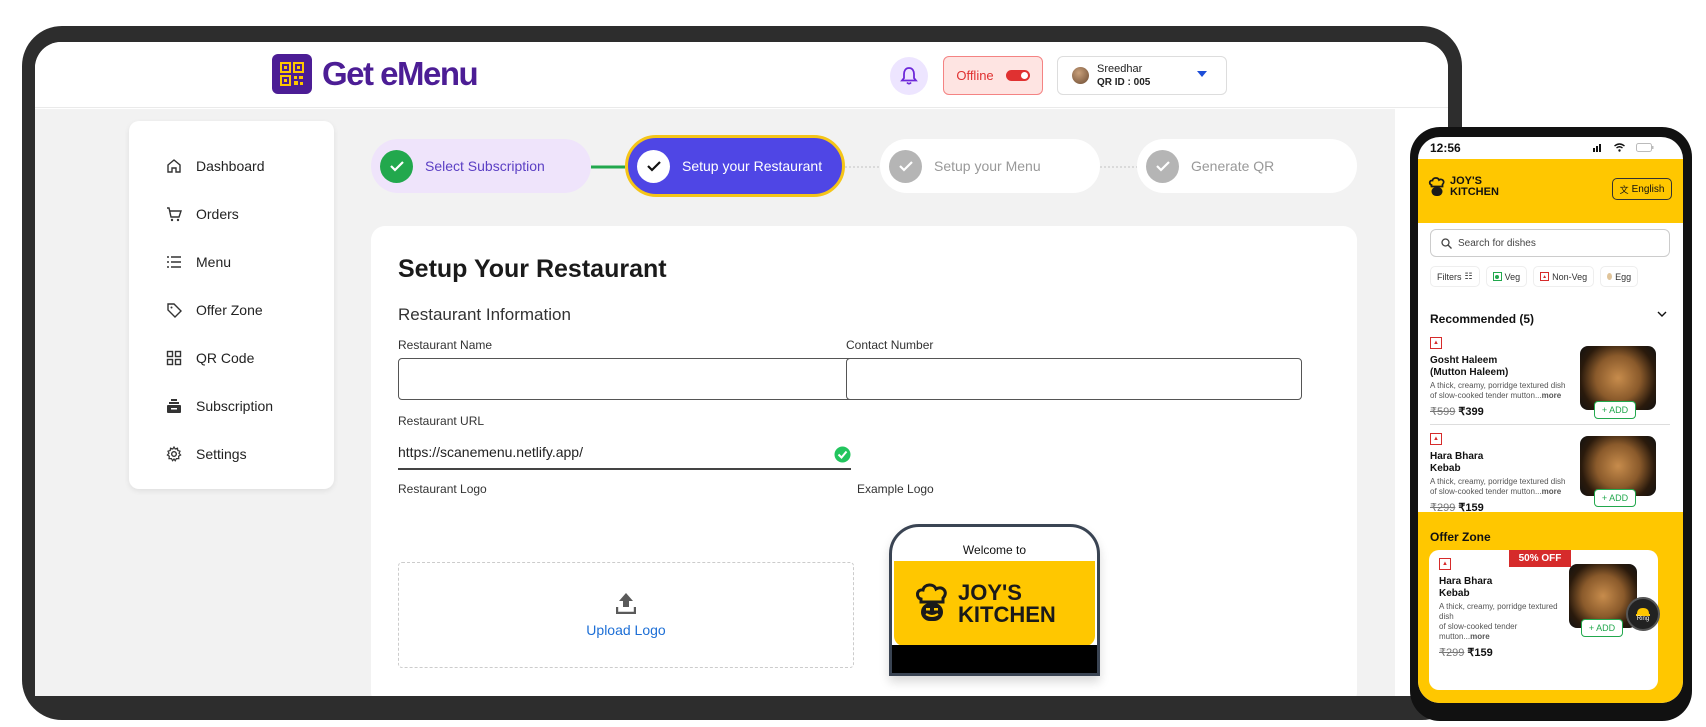  What do you see at coordinates (235, 406) in the screenshot?
I see `sidebar-item-label: Subscription` at bounding box center [235, 406].